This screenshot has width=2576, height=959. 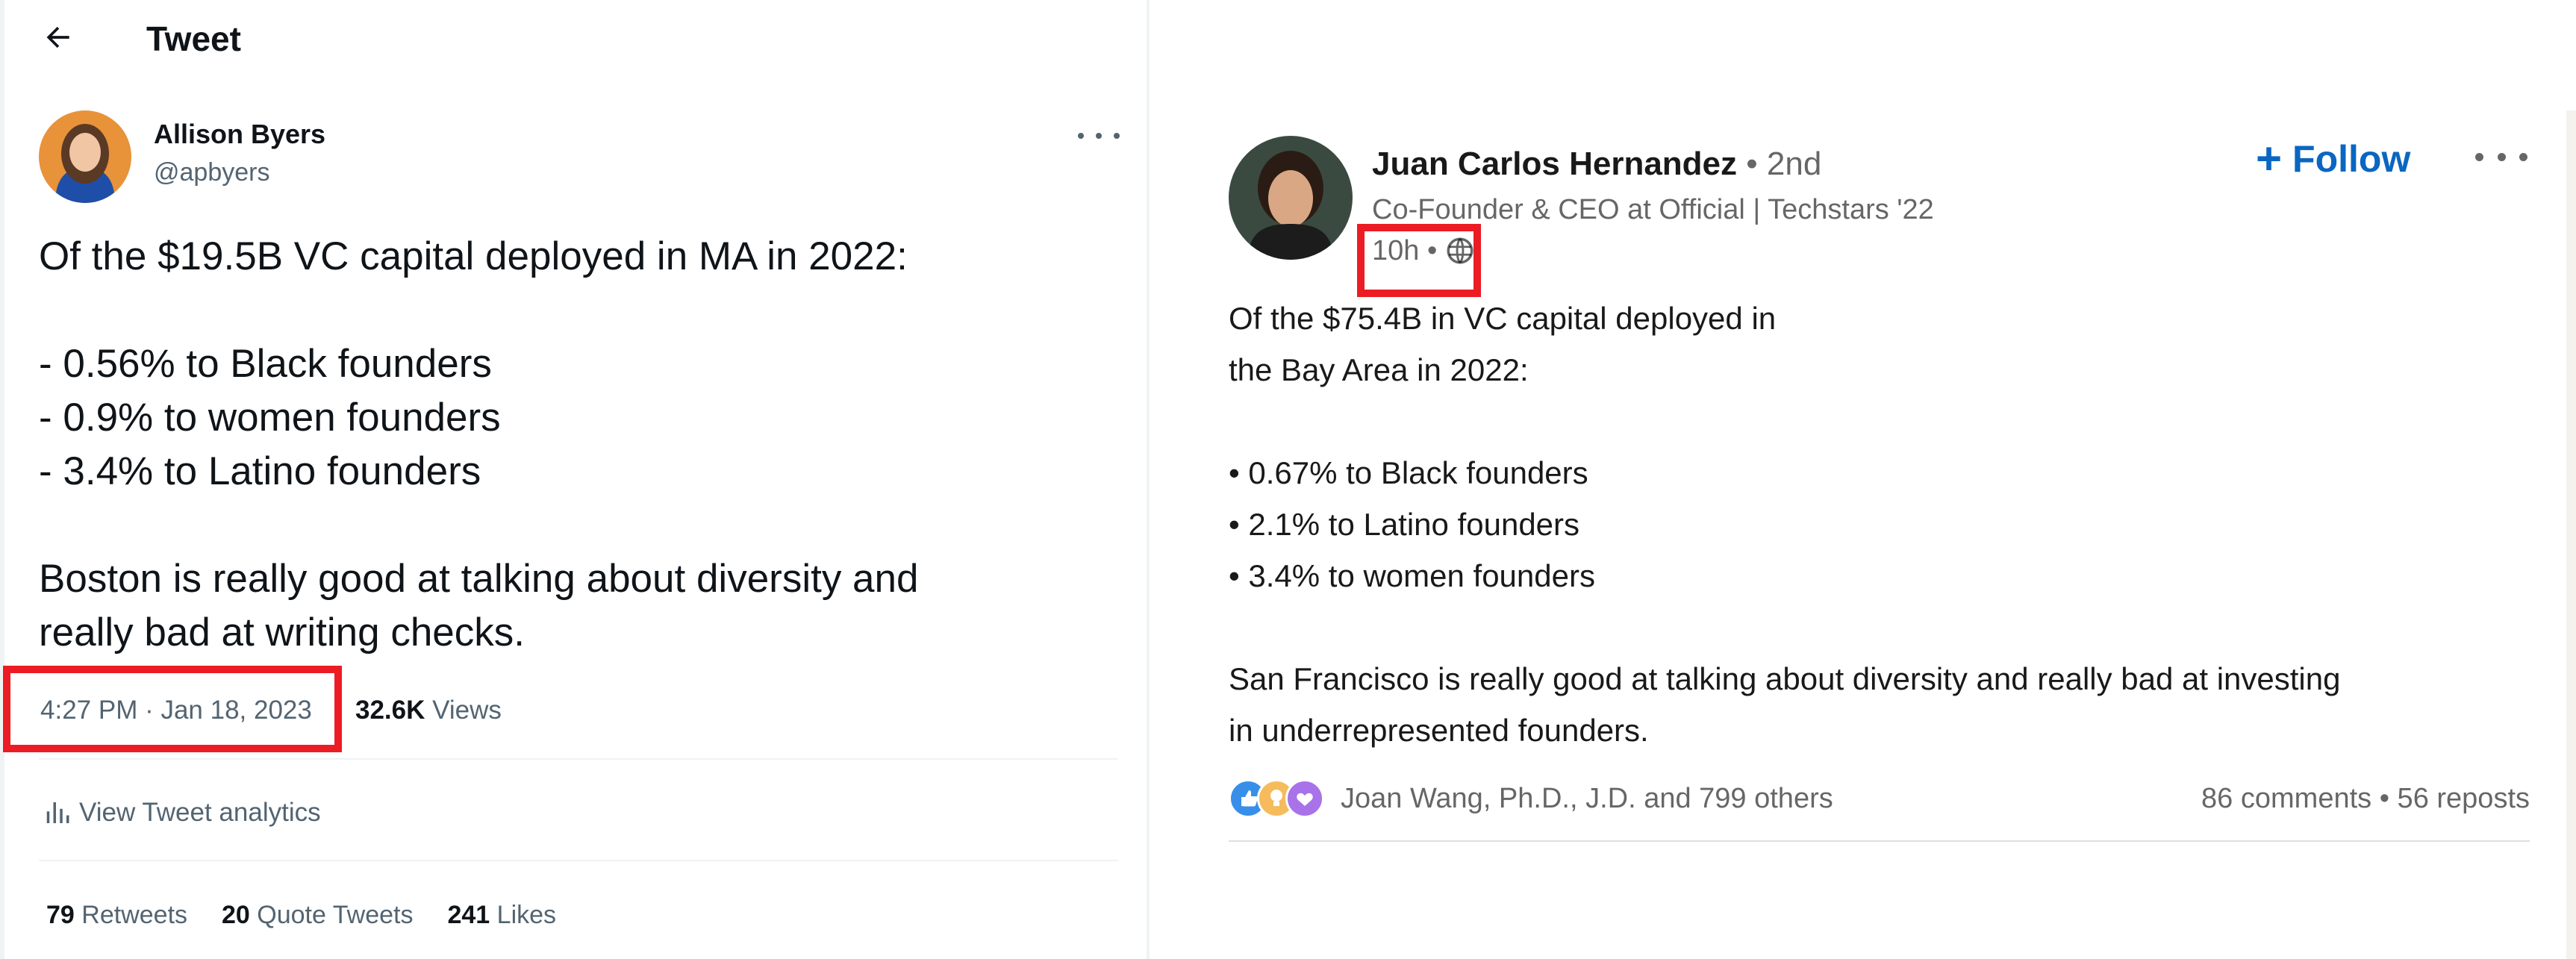 What do you see at coordinates (260, 471) in the screenshot?
I see `tweet-line: - 3.4% to Latino founders` at bounding box center [260, 471].